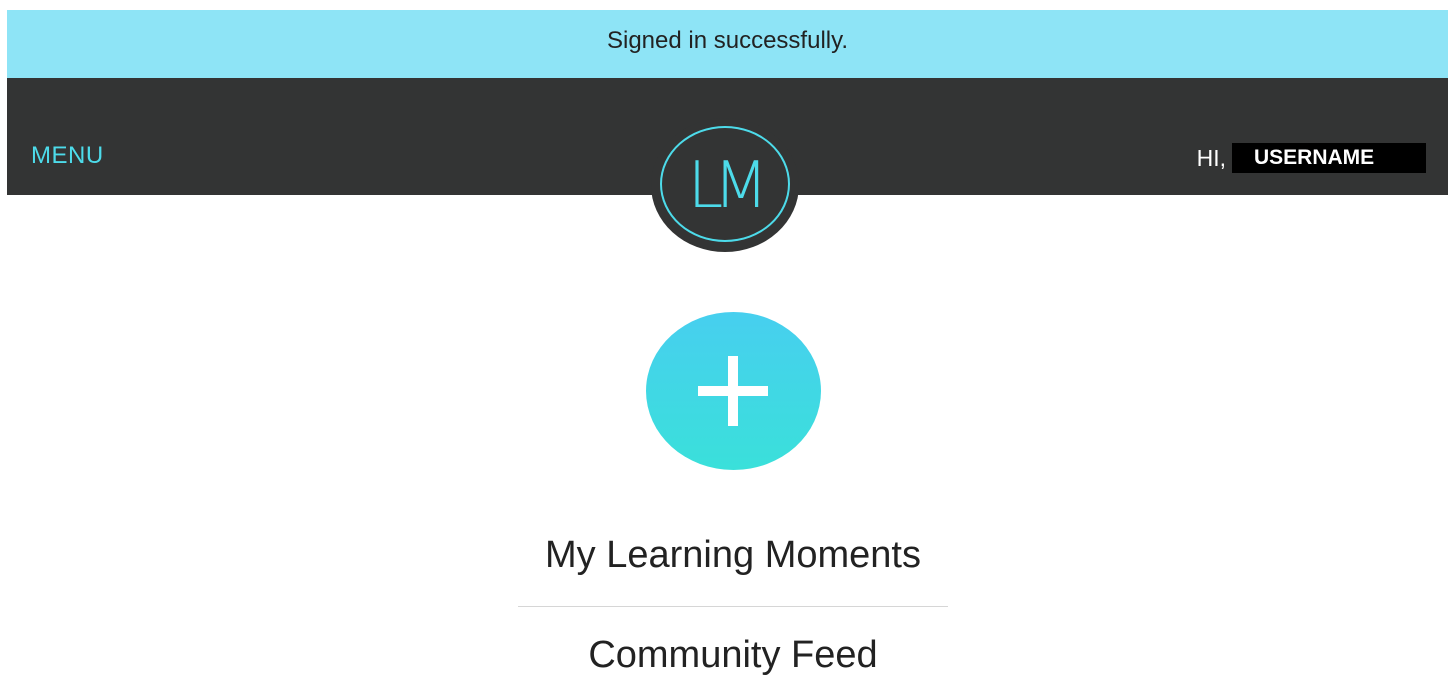 The image size is (1448, 675). Describe the element at coordinates (724, 654) in the screenshot. I see `community-feed-link: Community Feed` at that location.